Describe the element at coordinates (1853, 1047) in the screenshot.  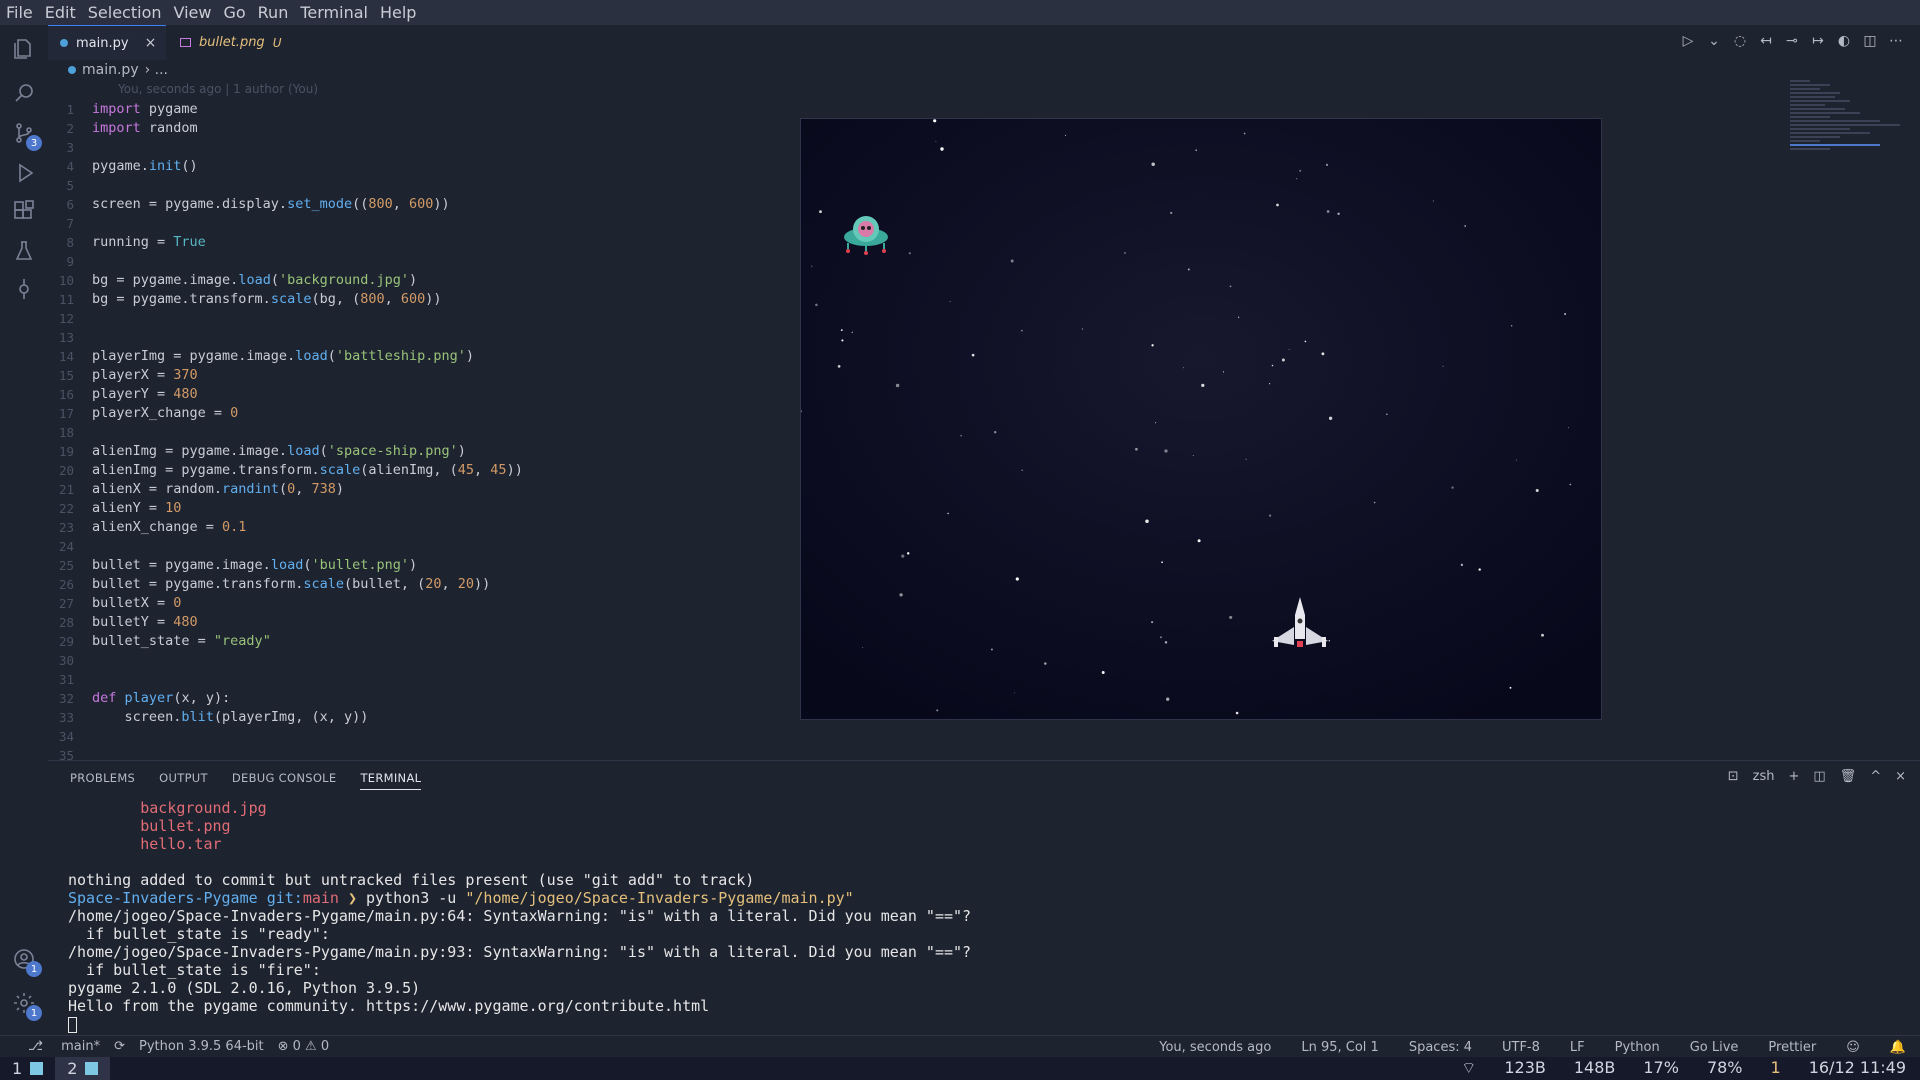
I see `feedback-icon: ☺` at that location.